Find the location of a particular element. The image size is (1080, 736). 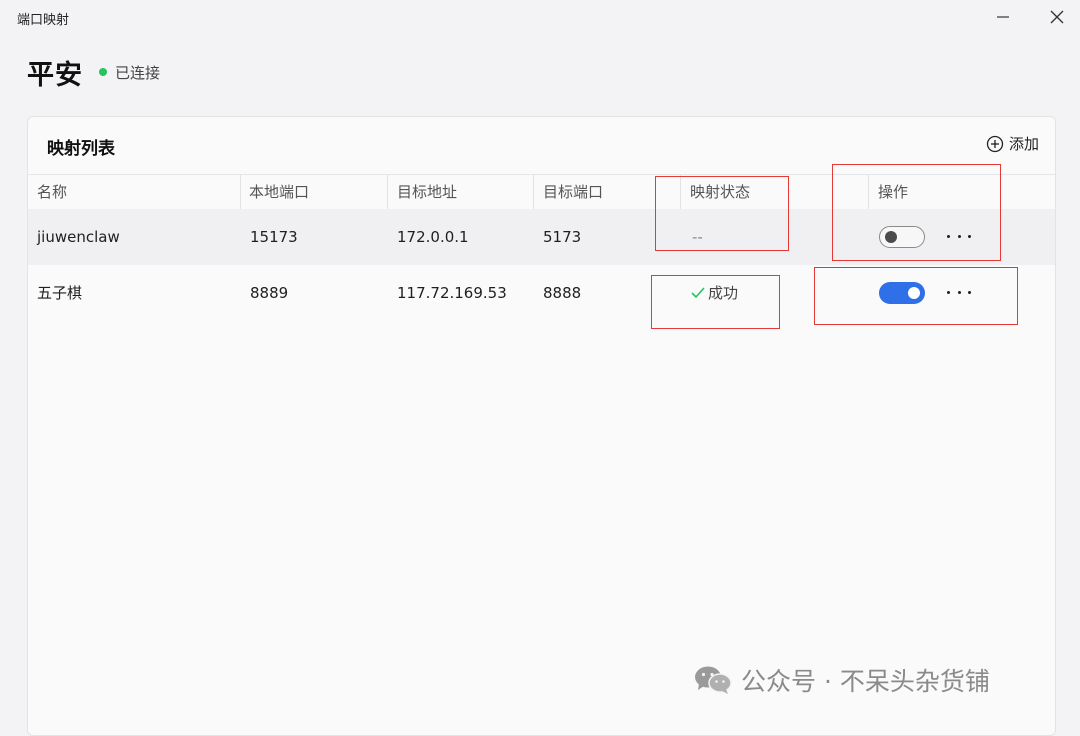

cell-target-port: 8888 is located at coordinates (562, 293).